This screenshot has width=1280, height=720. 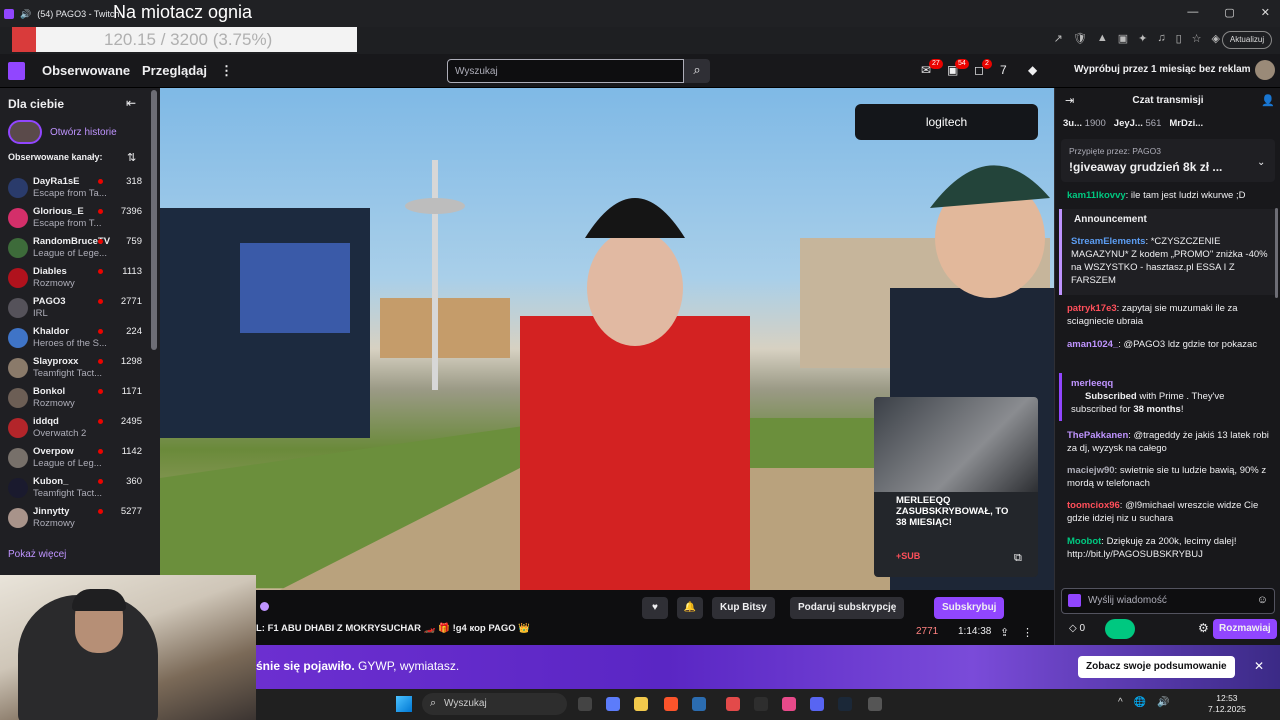 What do you see at coordinates (1227, 704) in the screenshot?
I see `taskbar-clock: 12:53 7.12.2025` at bounding box center [1227, 704].